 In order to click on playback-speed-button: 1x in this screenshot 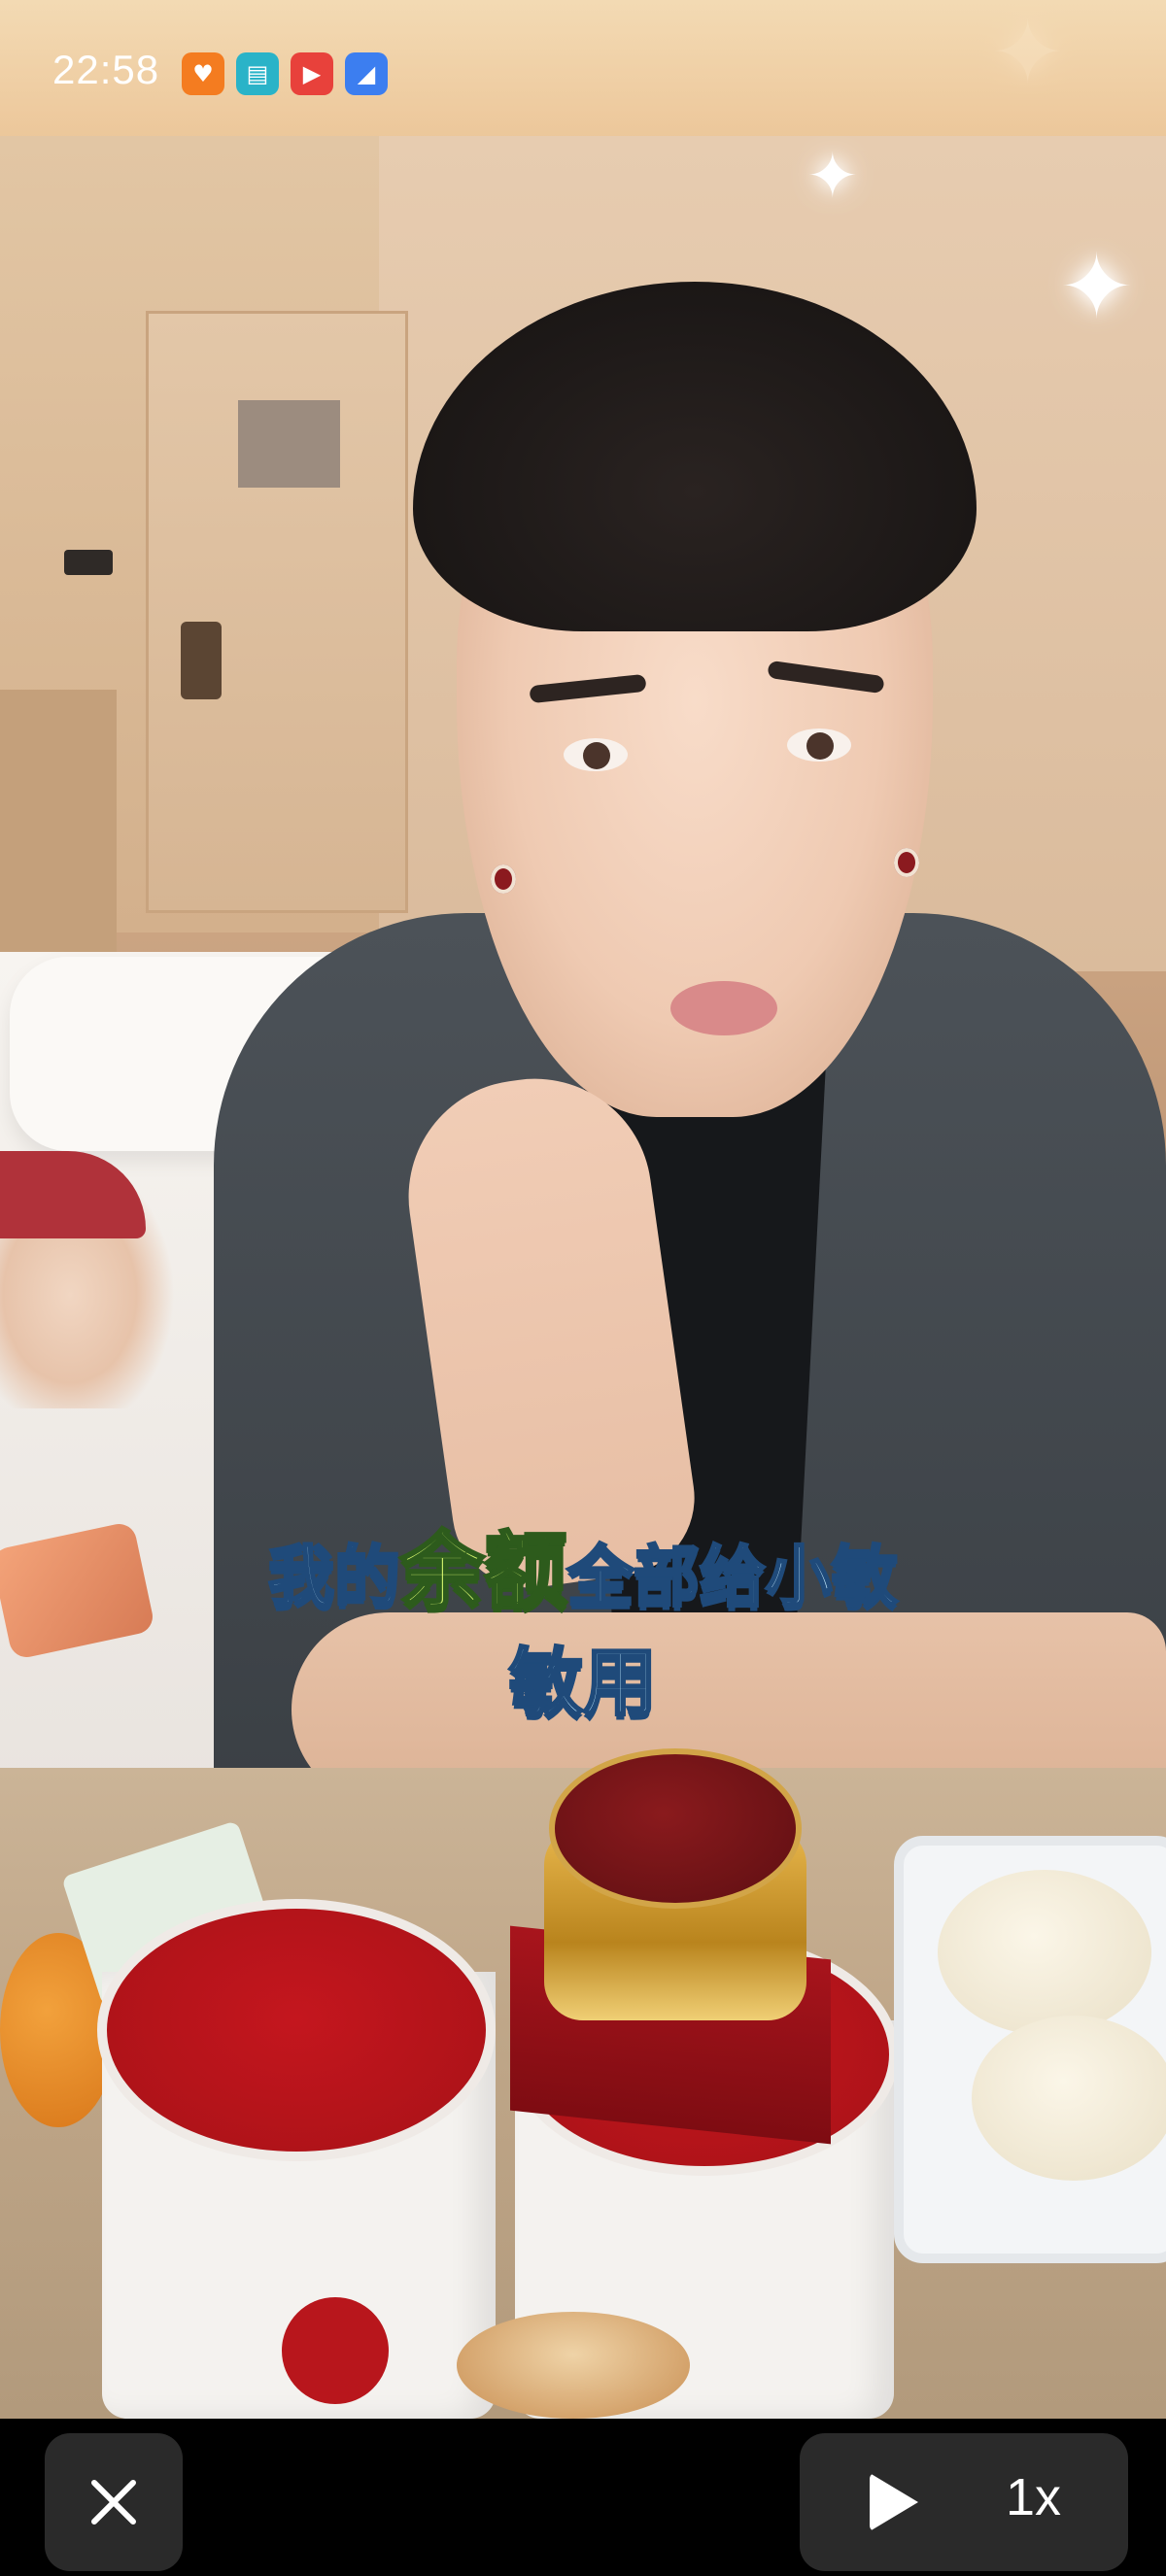, I will do `click(1033, 2497)`.